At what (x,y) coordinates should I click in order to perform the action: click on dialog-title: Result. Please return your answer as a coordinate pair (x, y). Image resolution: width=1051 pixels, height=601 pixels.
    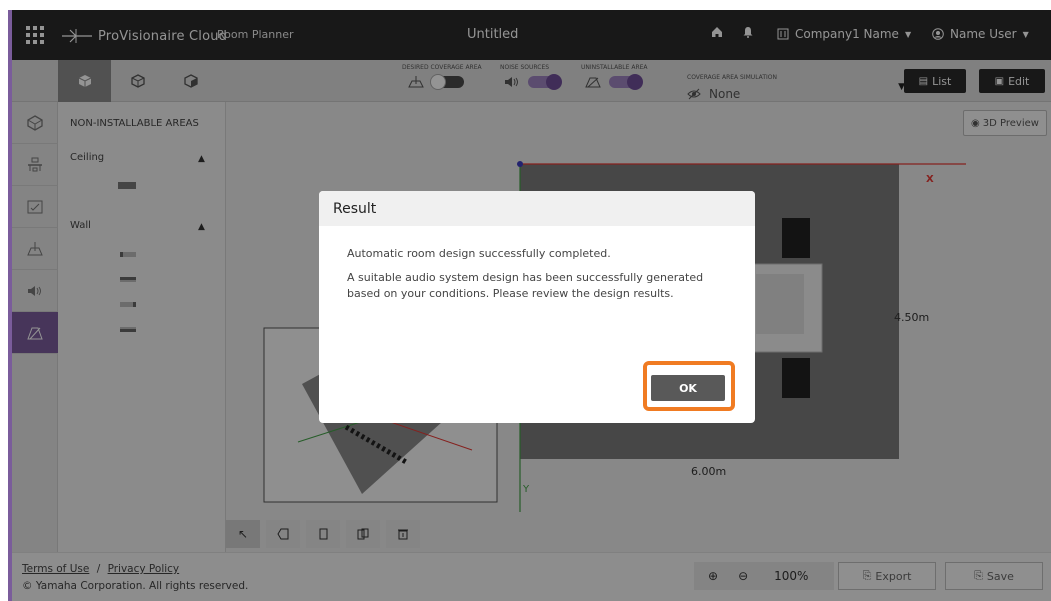
    Looking at the image, I should click on (537, 208).